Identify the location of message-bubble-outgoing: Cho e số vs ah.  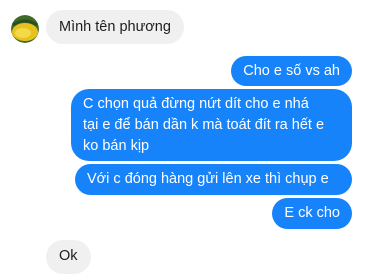
(291, 71).